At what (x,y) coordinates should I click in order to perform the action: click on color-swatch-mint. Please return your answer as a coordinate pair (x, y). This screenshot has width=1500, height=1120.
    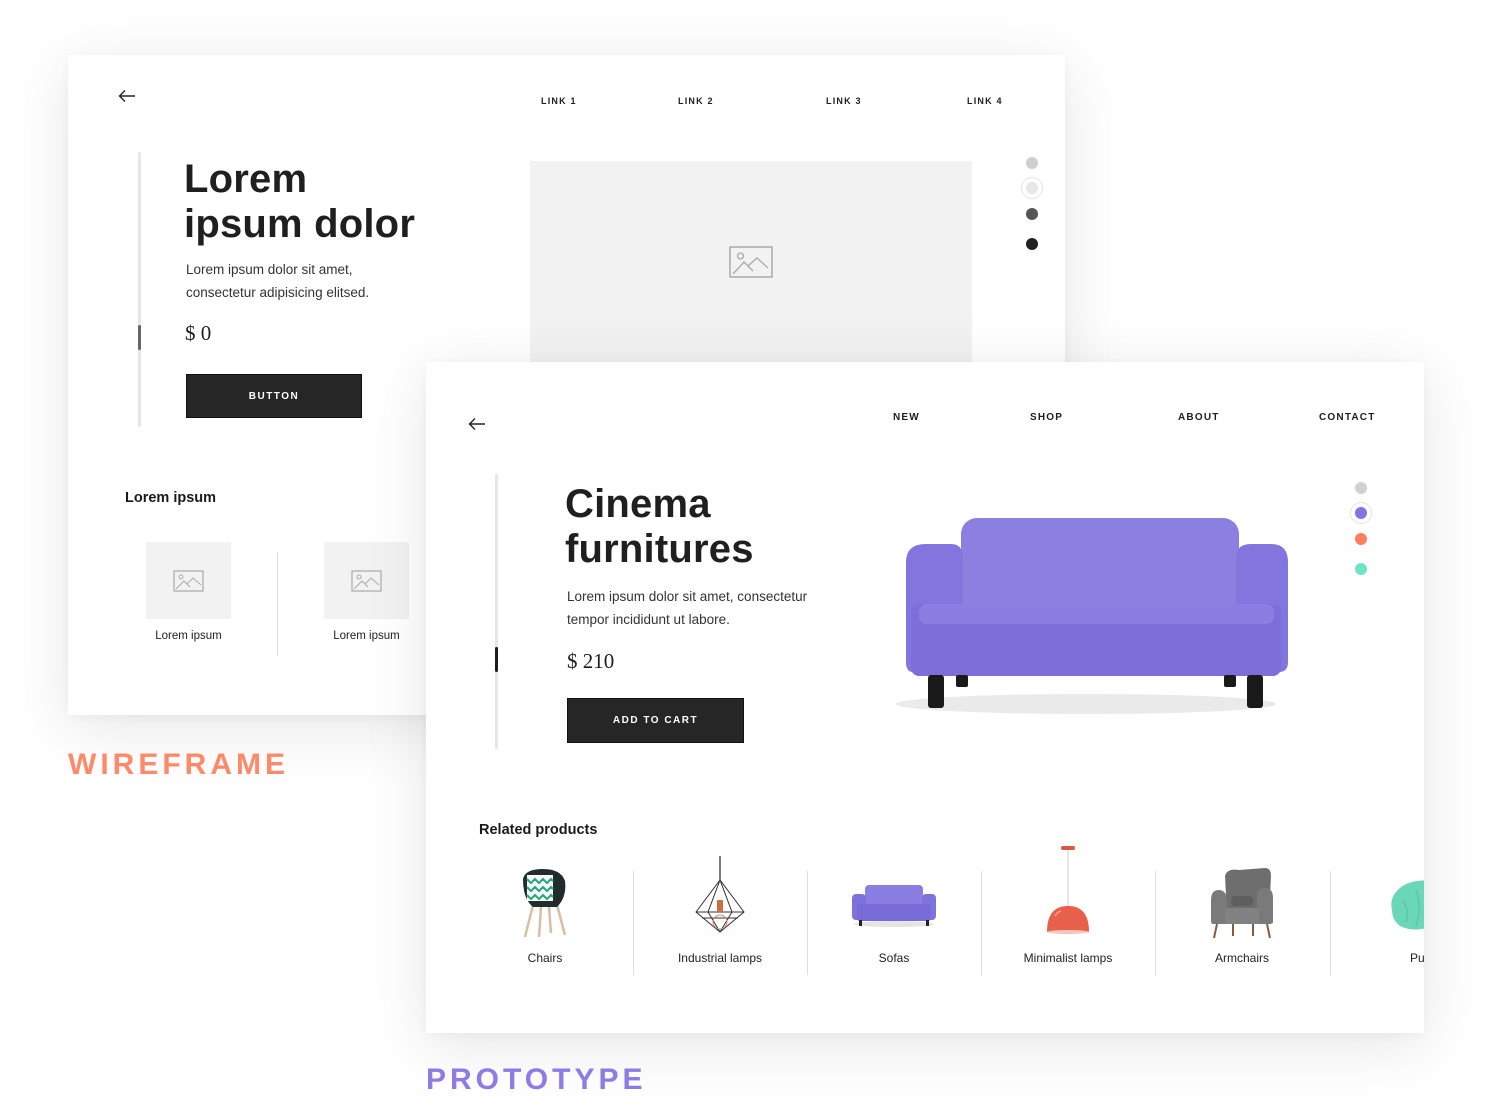
    Looking at the image, I should click on (1361, 569).